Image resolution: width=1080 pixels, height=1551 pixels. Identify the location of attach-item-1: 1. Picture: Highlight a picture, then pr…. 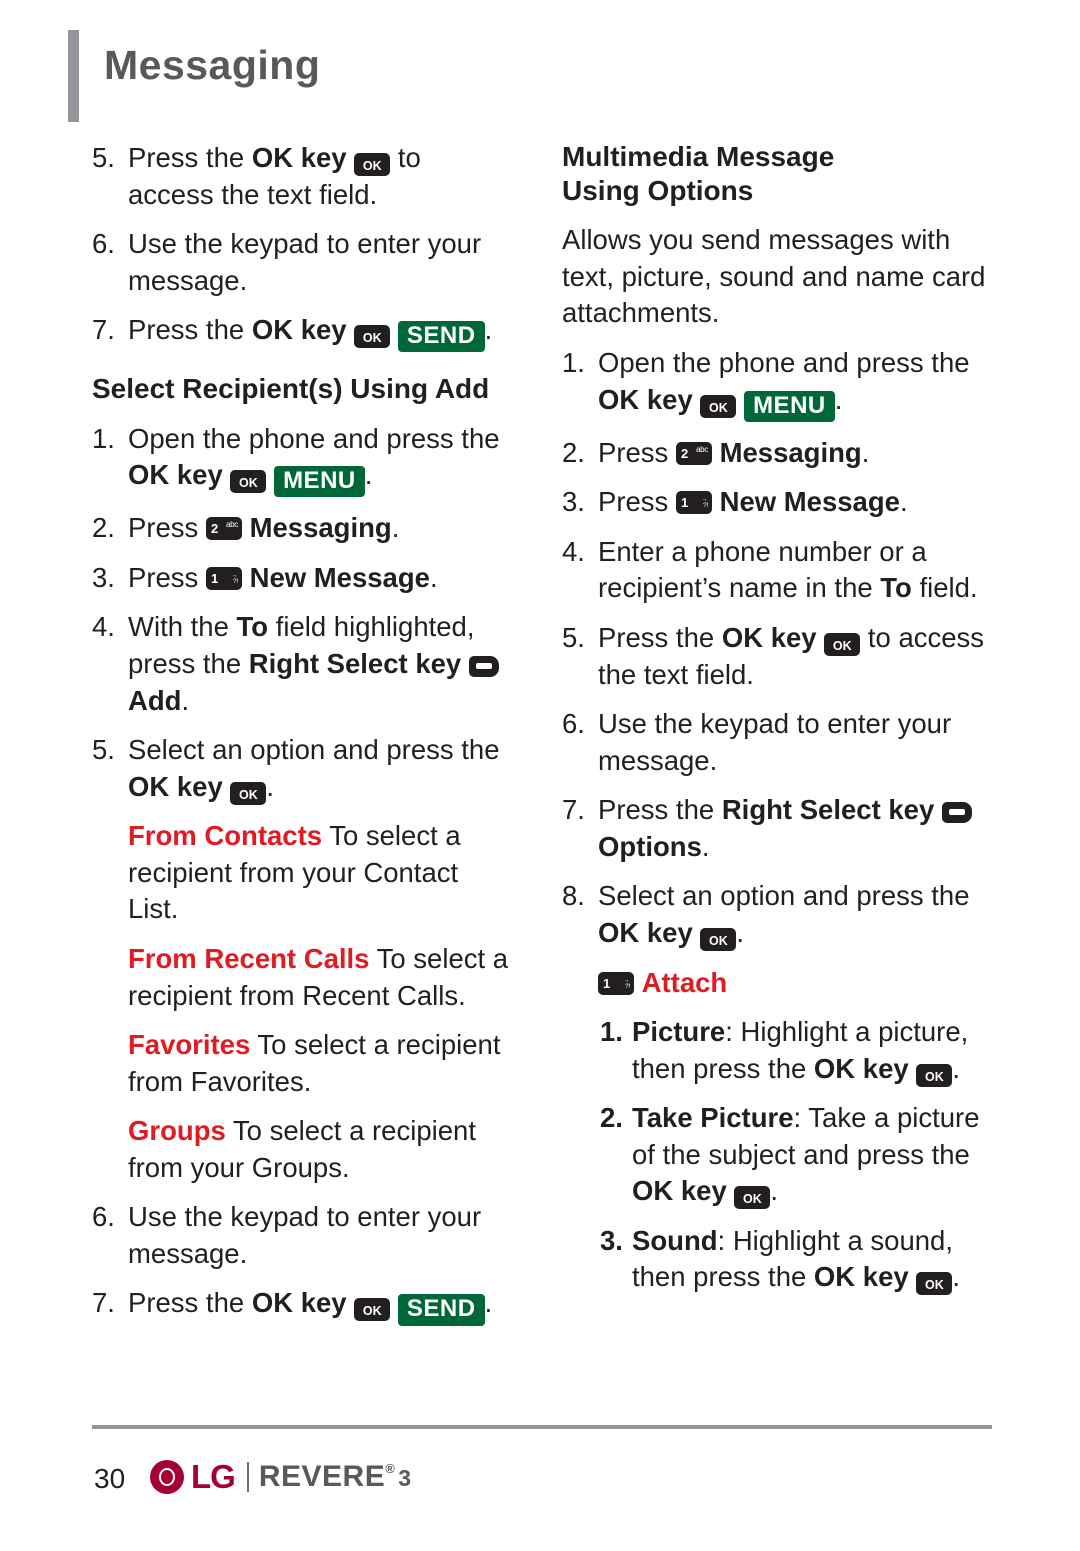
(796, 1050).